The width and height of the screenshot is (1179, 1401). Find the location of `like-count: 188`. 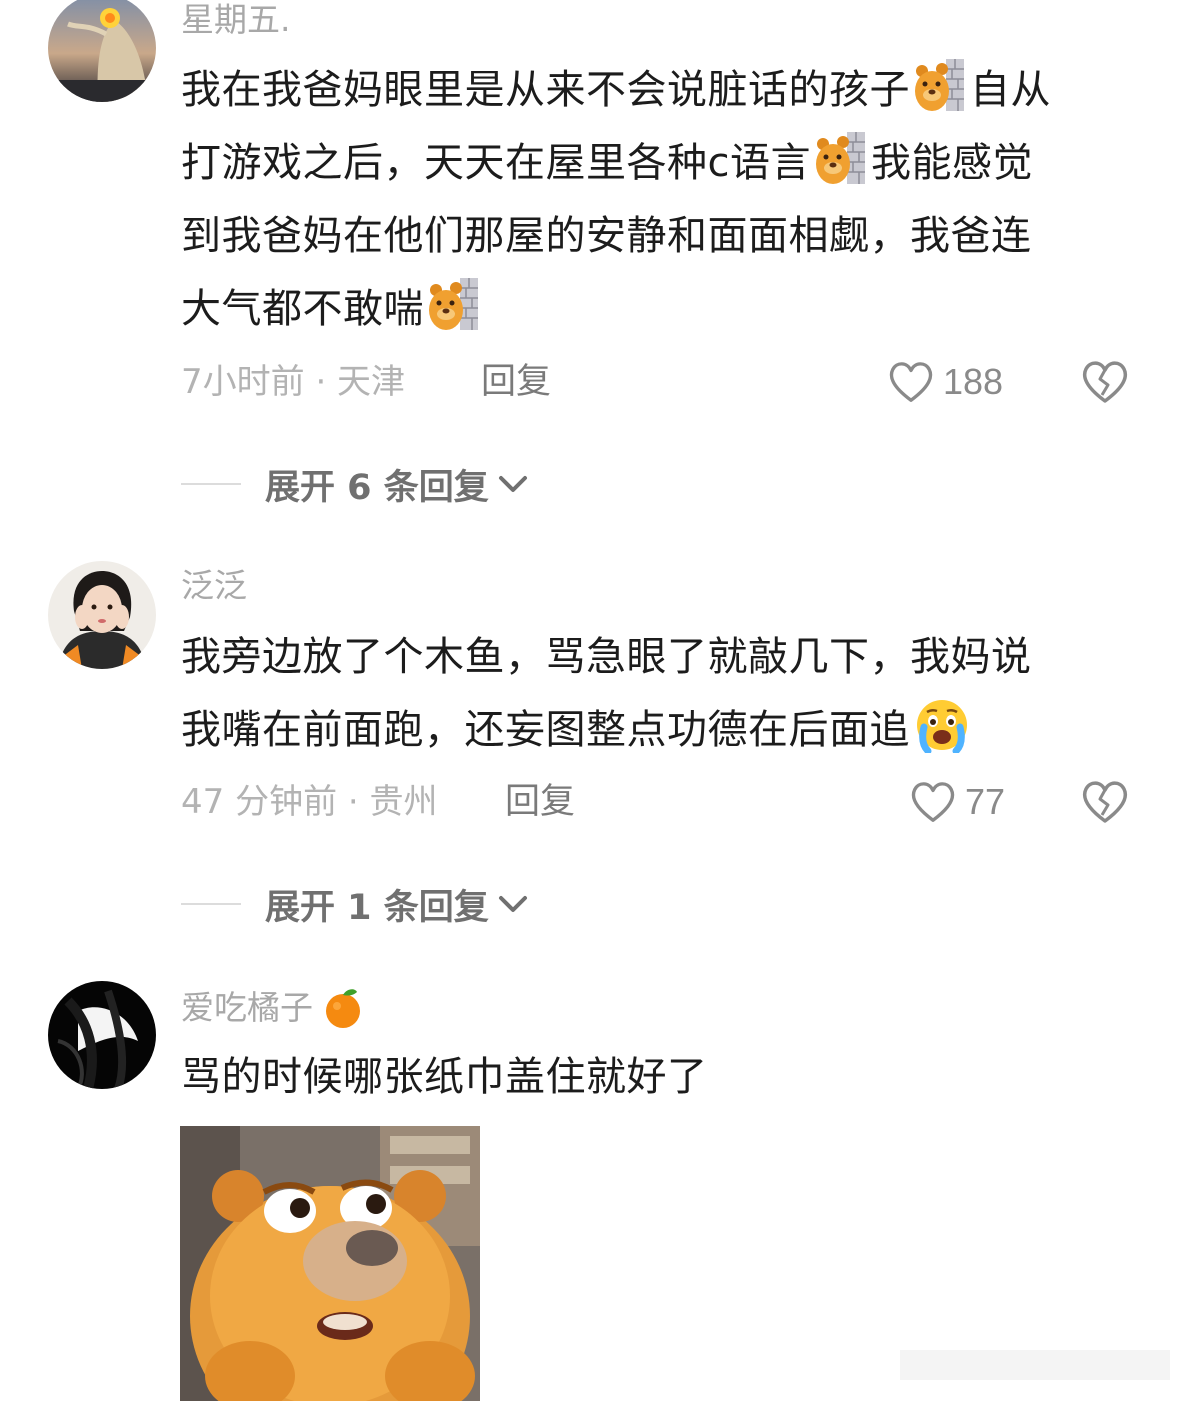

like-count: 188 is located at coordinates (973, 381).